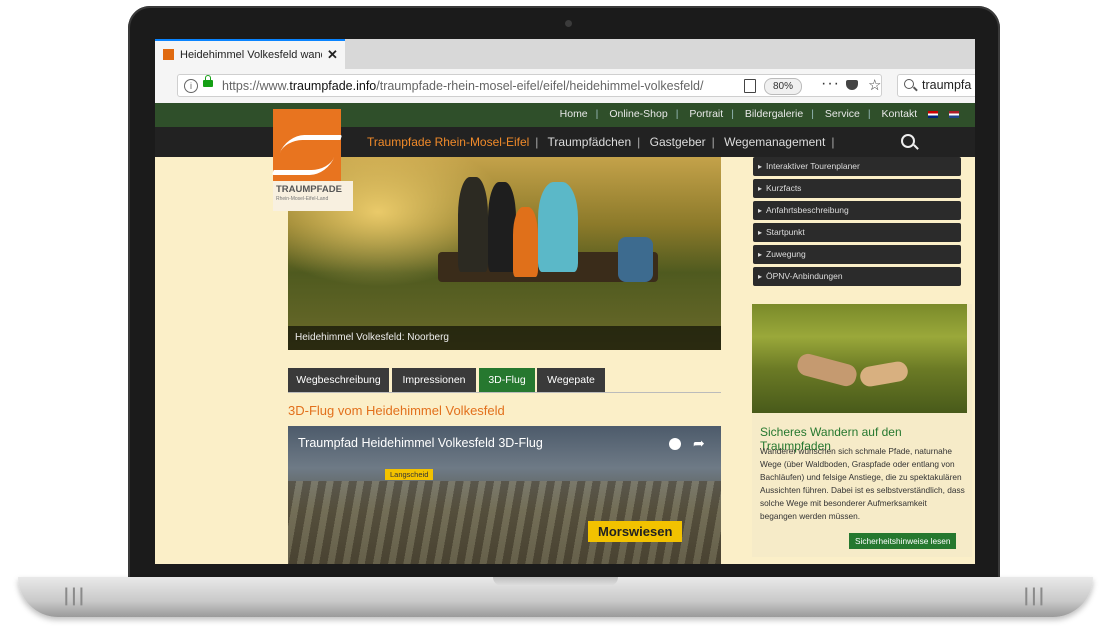  Describe the element at coordinates (74, 595) in the screenshot. I see `left-grille: |||` at that location.